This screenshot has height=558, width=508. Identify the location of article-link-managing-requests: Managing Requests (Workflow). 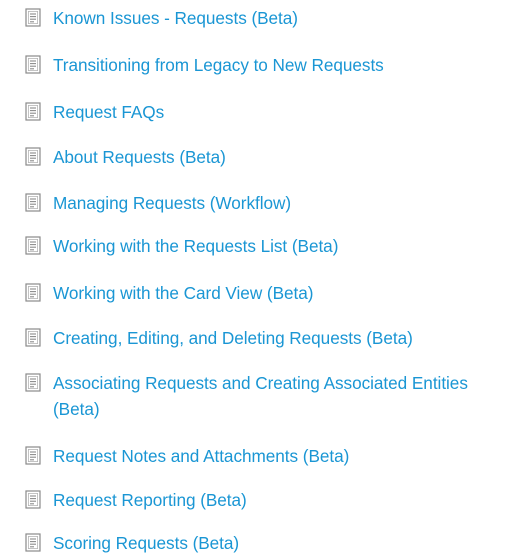
(277, 203).